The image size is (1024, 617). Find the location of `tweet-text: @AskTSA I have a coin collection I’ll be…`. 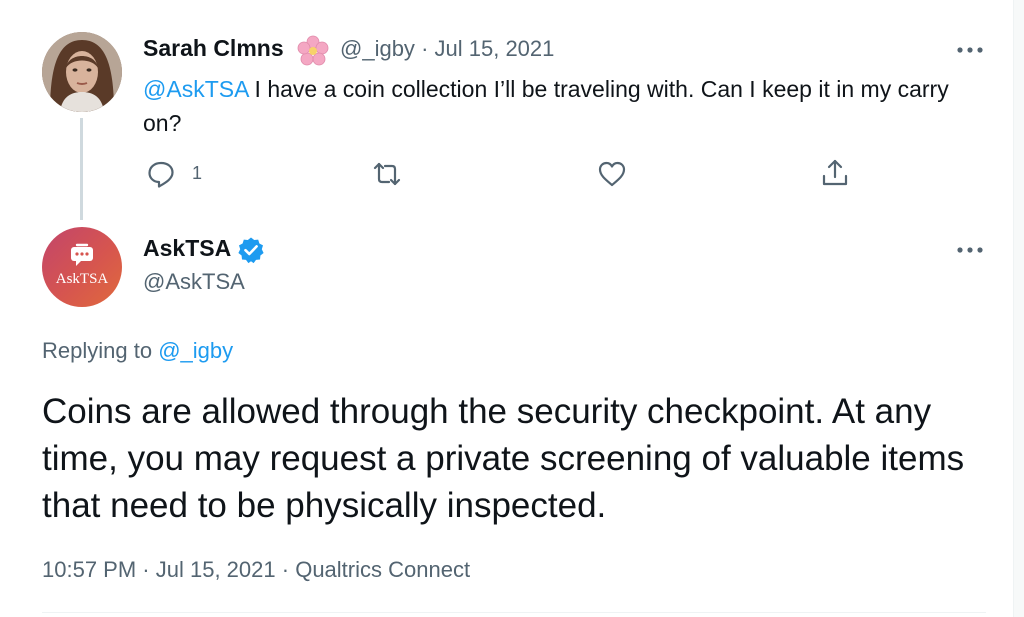

tweet-text: @AskTSA I have a coin collection I’ll be… is located at coordinates (553, 106).